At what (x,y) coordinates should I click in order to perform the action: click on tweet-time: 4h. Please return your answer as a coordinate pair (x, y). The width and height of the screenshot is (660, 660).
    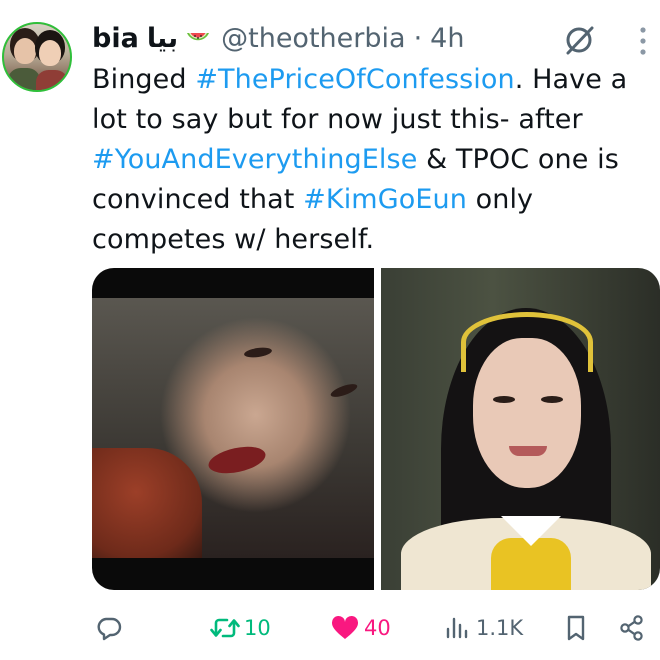
    Looking at the image, I should click on (447, 38).